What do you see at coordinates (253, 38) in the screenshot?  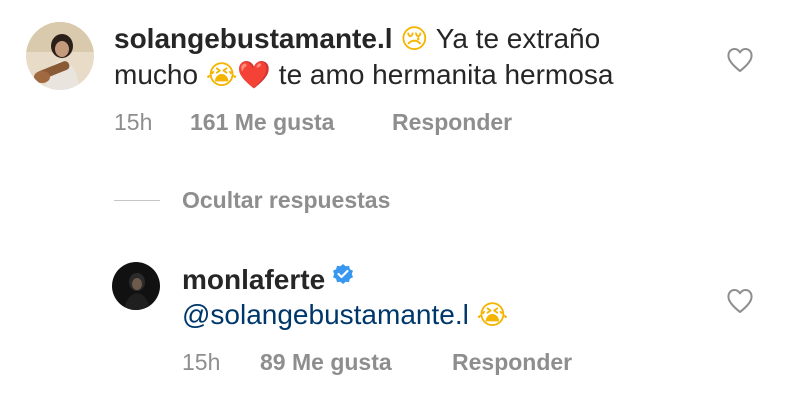 I see `username: solangebustamante.l` at bounding box center [253, 38].